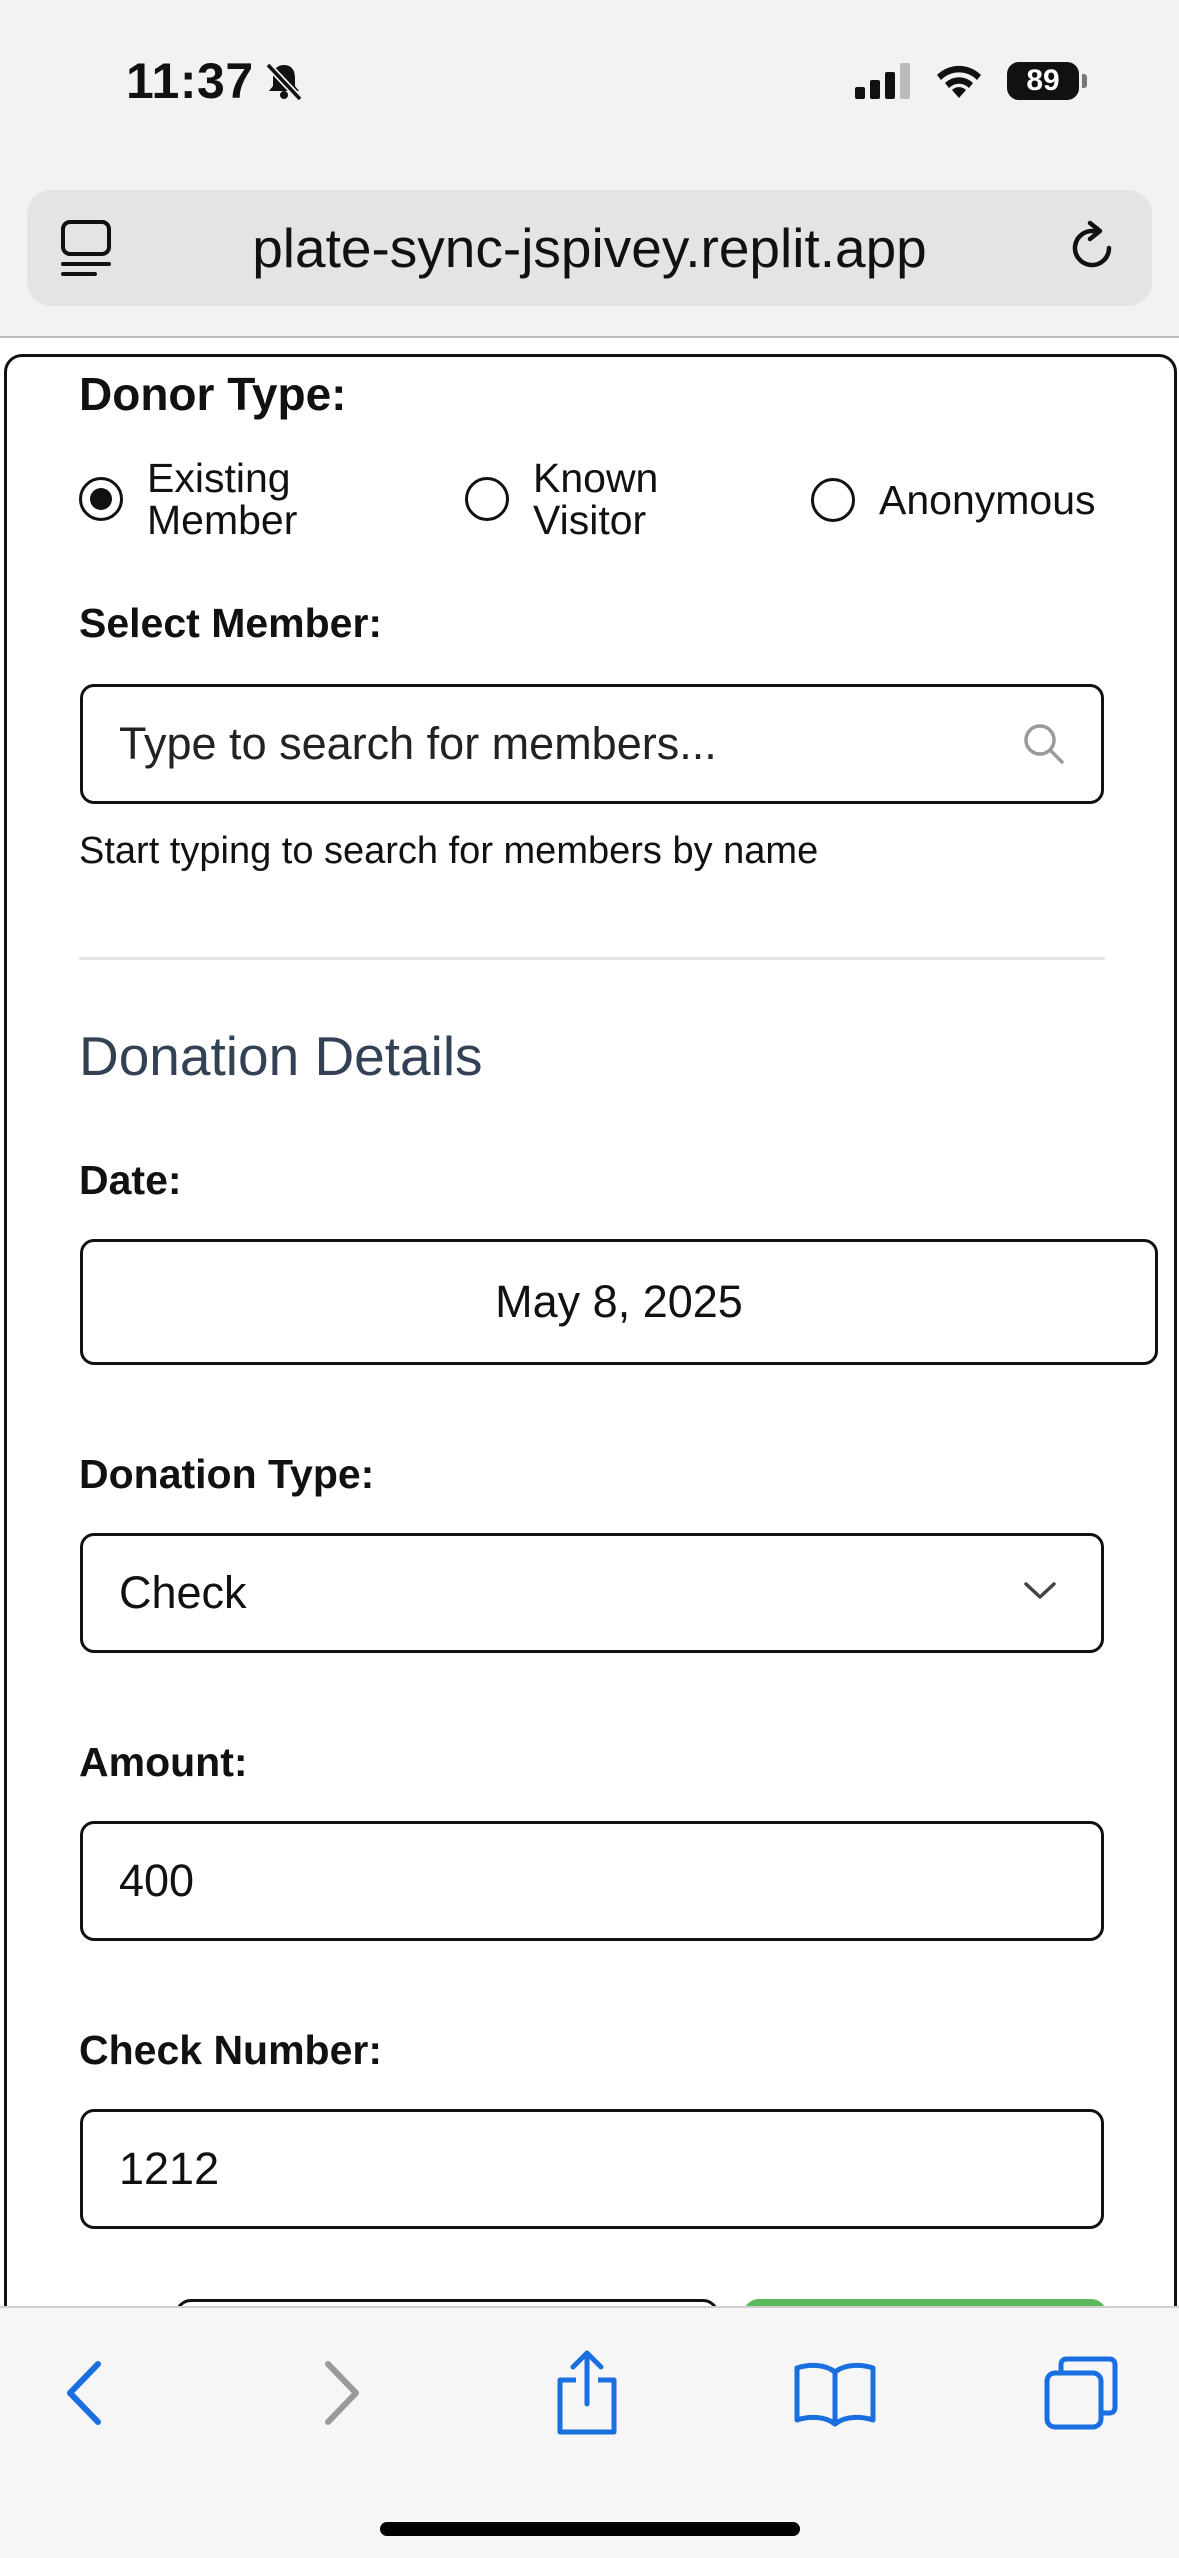 The image size is (1179, 2558). What do you see at coordinates (1043, 80) in the screenshot?
I see `battery-level: 89` at bounding box center [1043, 80].